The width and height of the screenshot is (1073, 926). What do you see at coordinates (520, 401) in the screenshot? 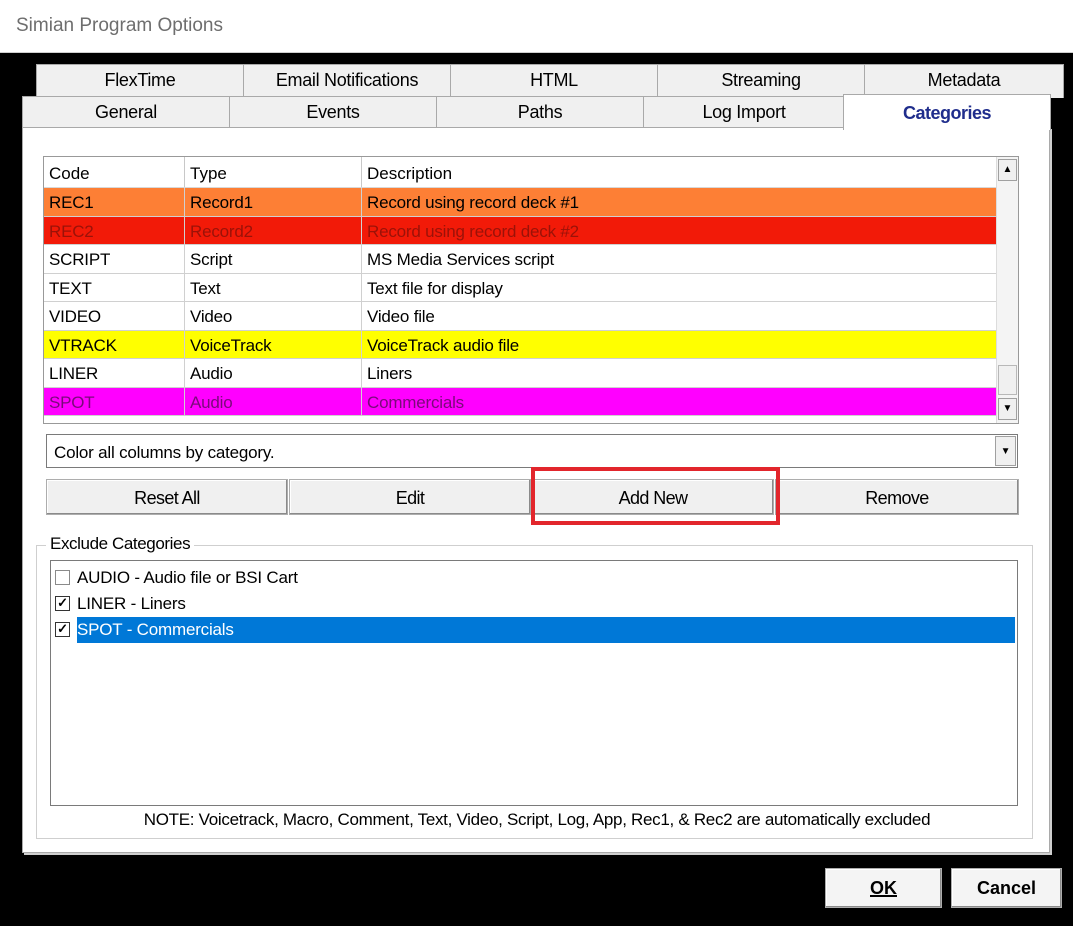
I see `table-row: SPOT Audio Commercials` at bounding box center [520, 401].